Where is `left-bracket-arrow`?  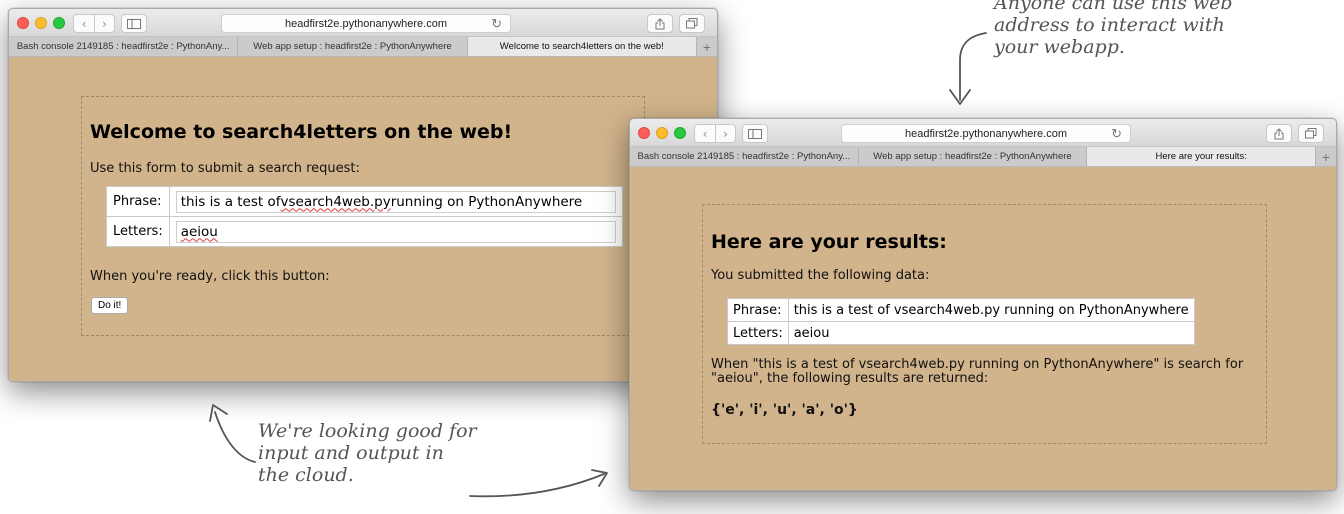
left-bracket-arrow is located at coordinates (235, 437).